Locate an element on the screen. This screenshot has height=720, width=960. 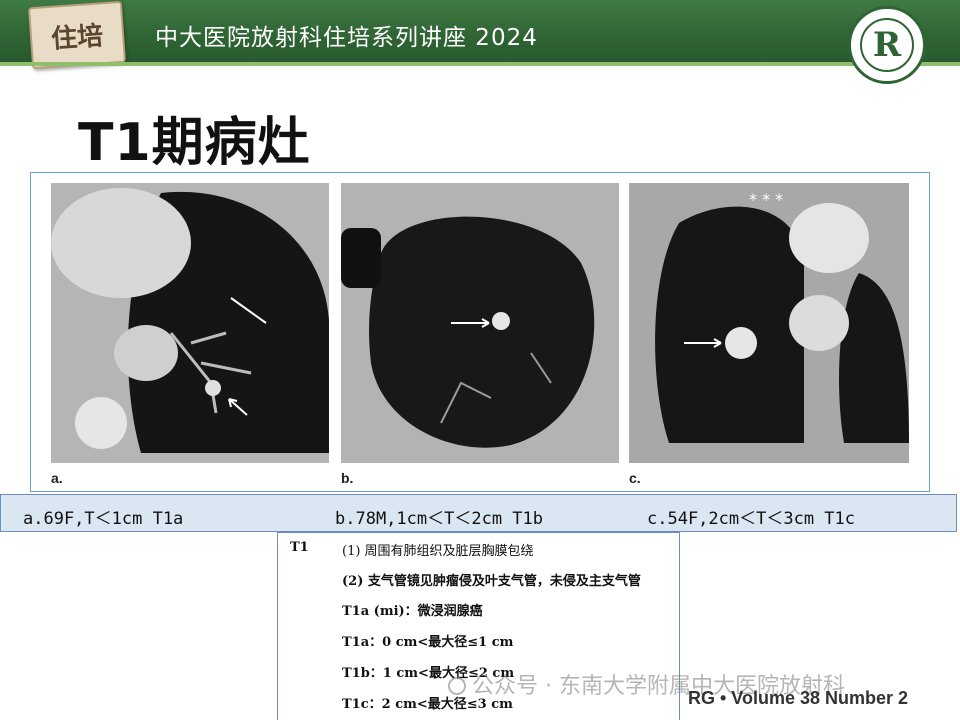
ct-image-b is located at coordinates (480, 323).